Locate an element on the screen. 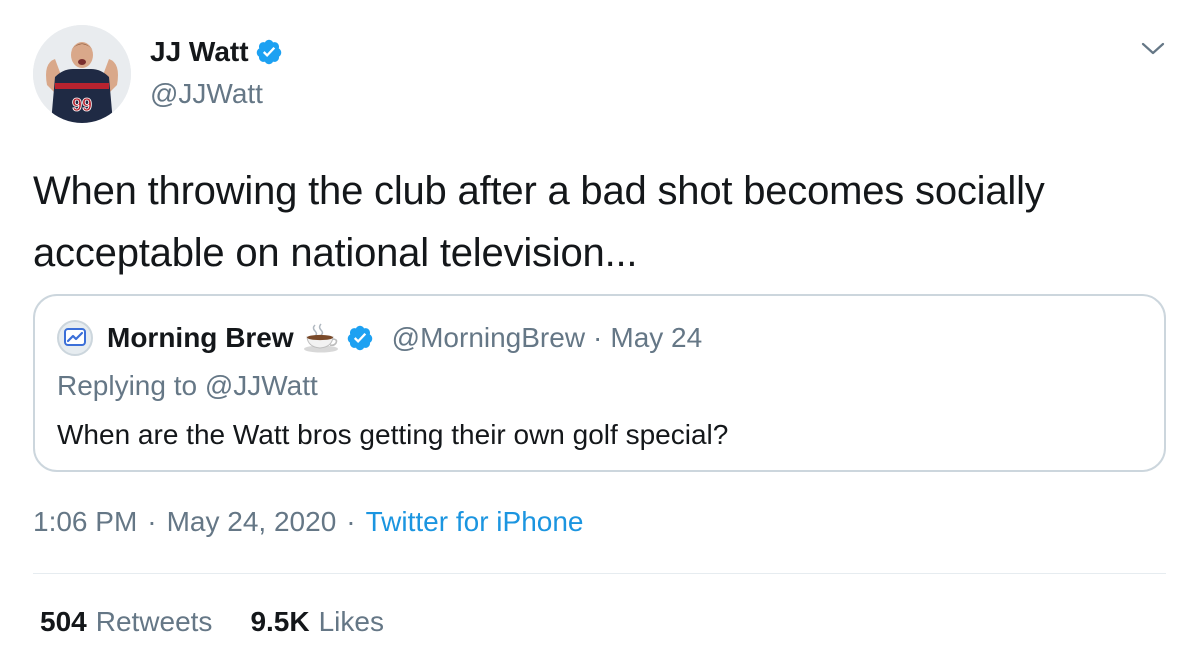  retweets-stat: 504 Retweets is located at coordinates (126, 622).